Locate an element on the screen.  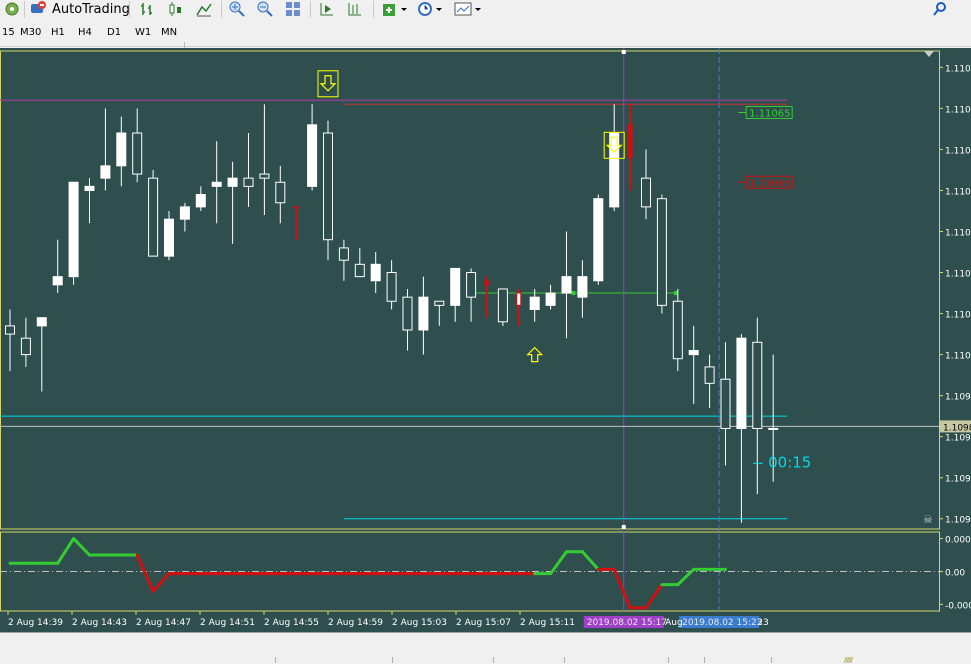
tf-h1: H1 is located at coordinates (58, 32).